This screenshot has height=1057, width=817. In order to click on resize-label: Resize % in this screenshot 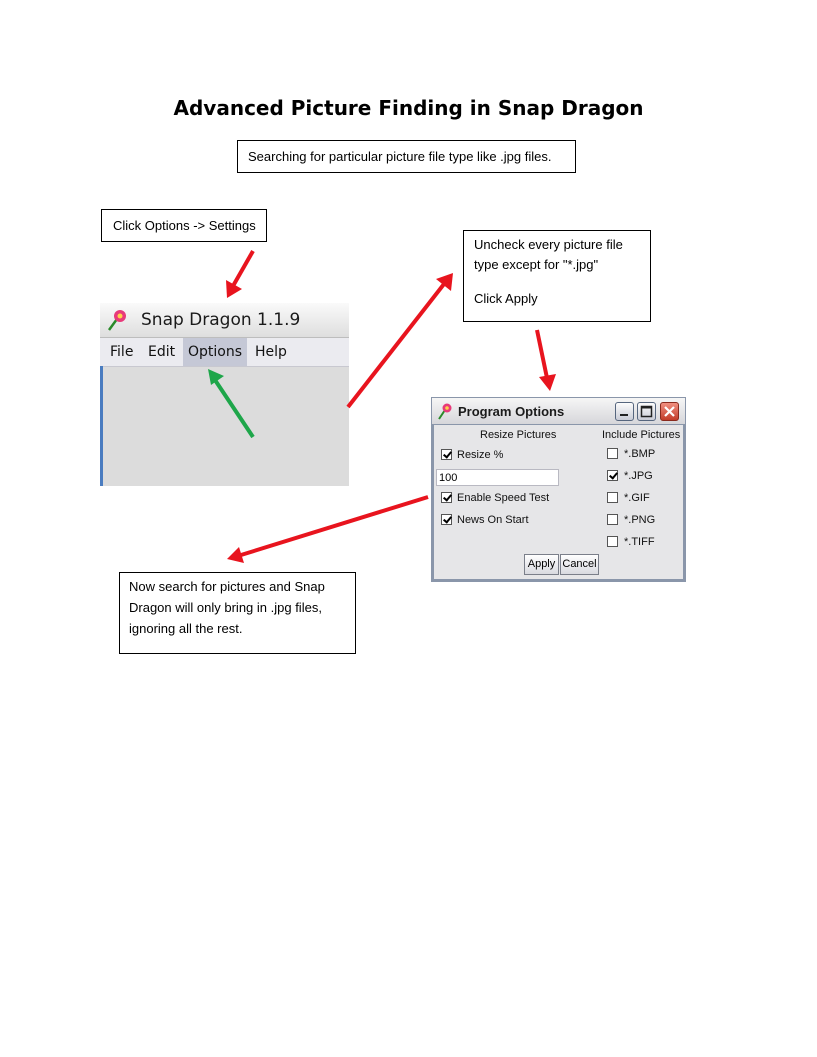, I will do `click(480, 455)`.